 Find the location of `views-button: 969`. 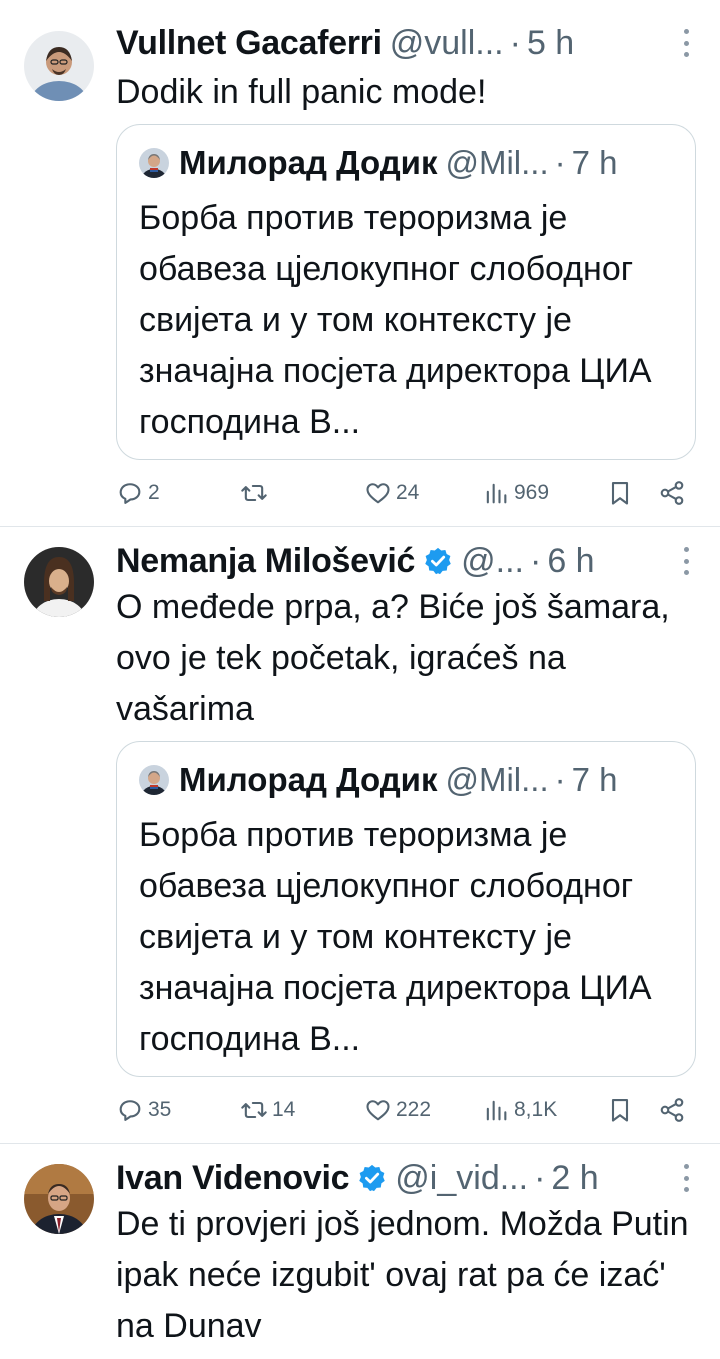

views-button: 969 is located at coordinates (515, 493).